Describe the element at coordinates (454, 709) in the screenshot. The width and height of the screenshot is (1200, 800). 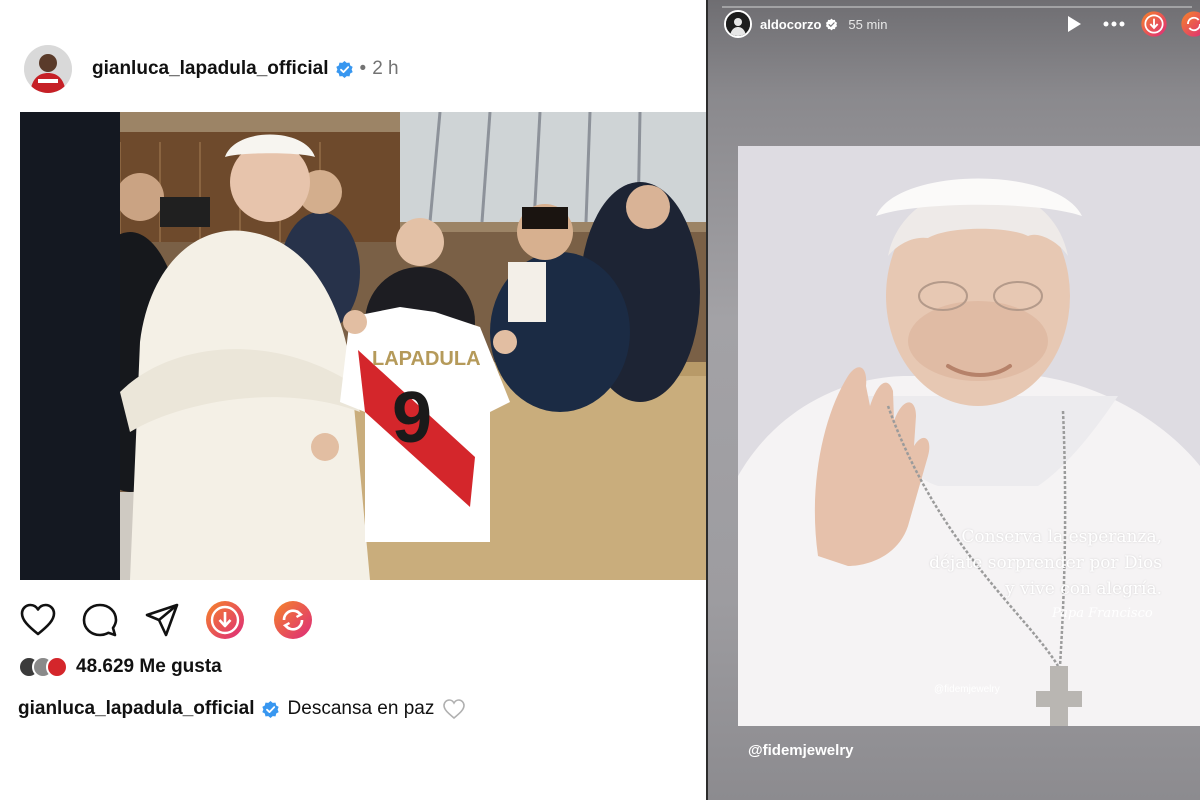
I see `white-heart-icon` at that location.